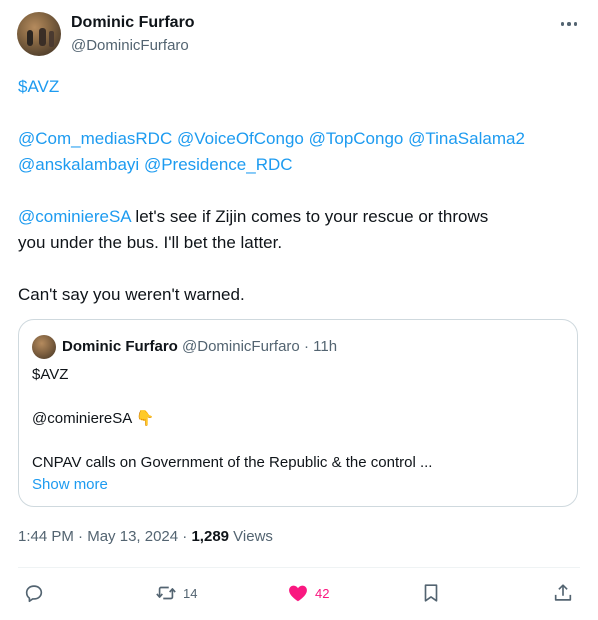  Describe the element at coordinates (93, 418) in the screenshot. I see `quoted-text-line: @cominiereSA 👇` at that location.